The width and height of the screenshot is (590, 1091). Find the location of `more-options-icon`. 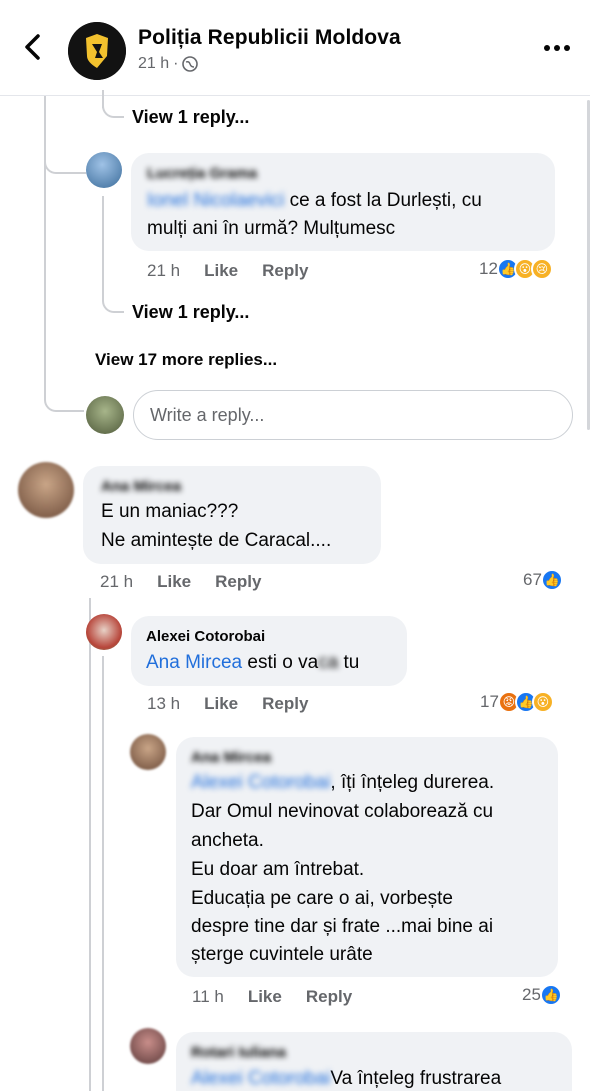

more-options-icon is located at coordinates (557, 48).